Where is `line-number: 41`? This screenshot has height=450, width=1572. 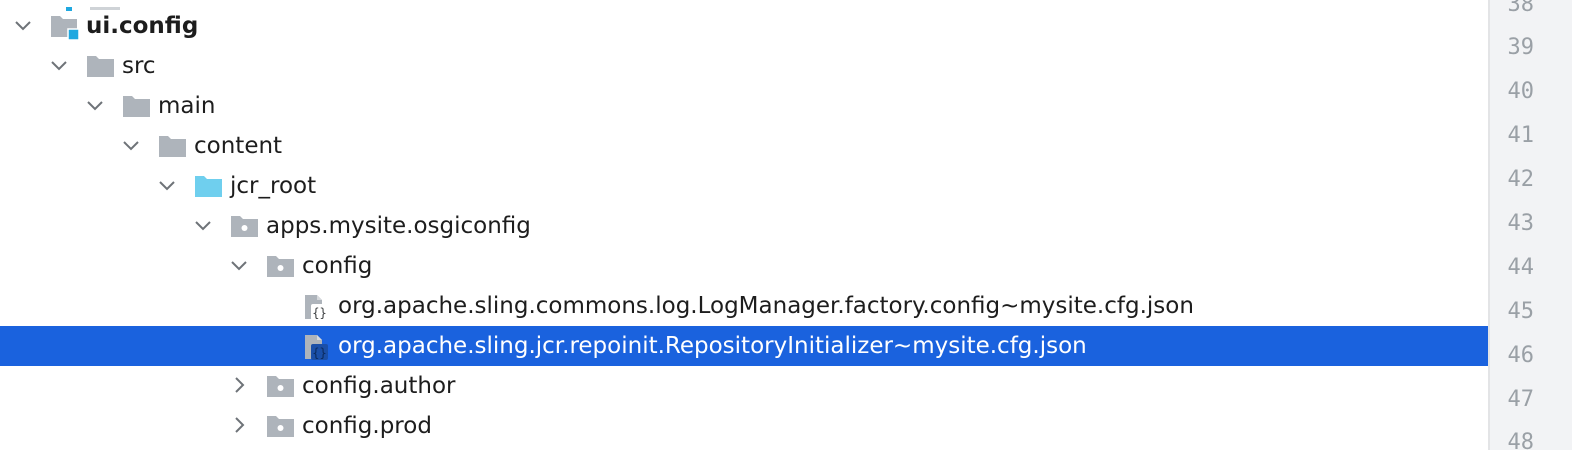 line-number: 41 is located at coordinates (1521, 135).